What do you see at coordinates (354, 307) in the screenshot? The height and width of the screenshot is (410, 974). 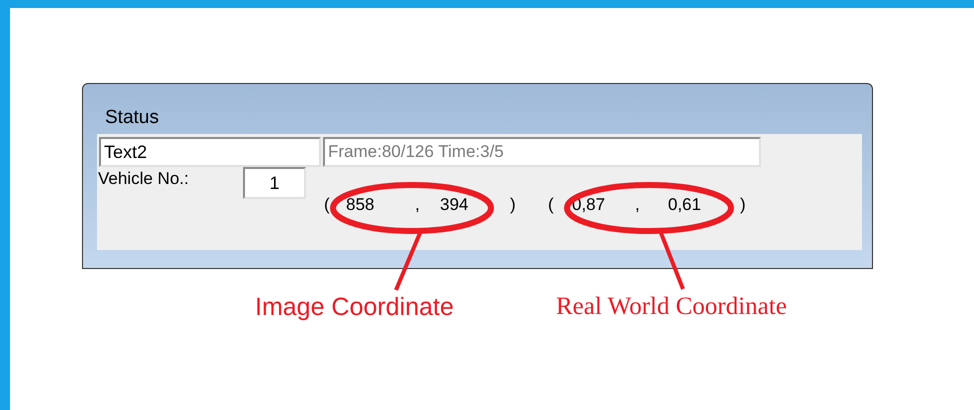 I see `annotation-label: Image Coordinate` at bounding box center [354, 307].